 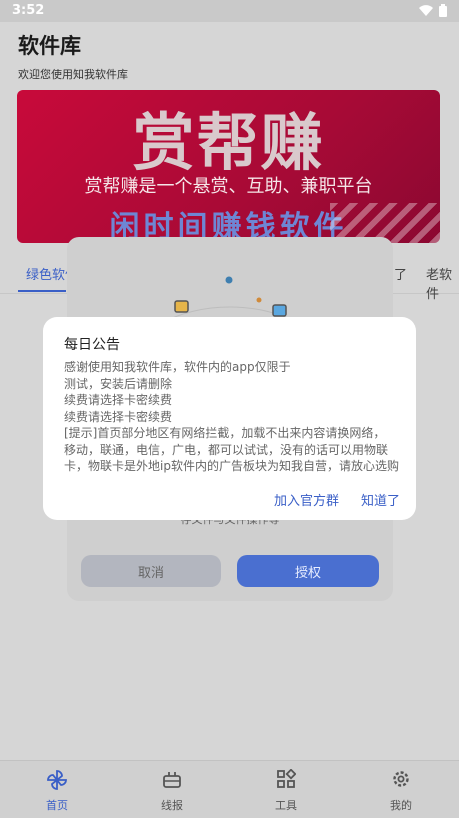 I want to click on battery-icon, so click(x=443, y=10).